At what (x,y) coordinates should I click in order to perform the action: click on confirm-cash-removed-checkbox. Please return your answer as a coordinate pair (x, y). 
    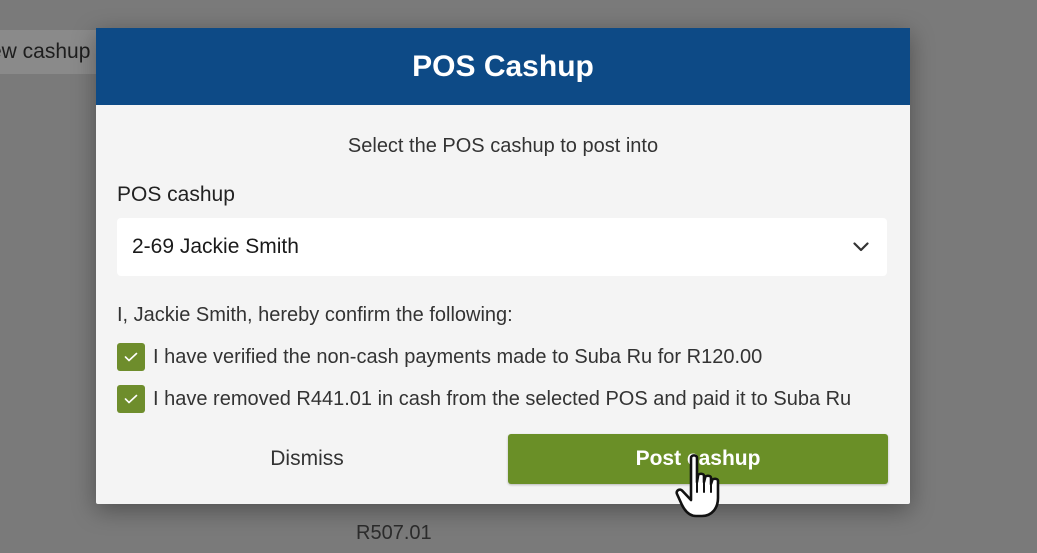
    Looking at the image, I should click on (131, 399).